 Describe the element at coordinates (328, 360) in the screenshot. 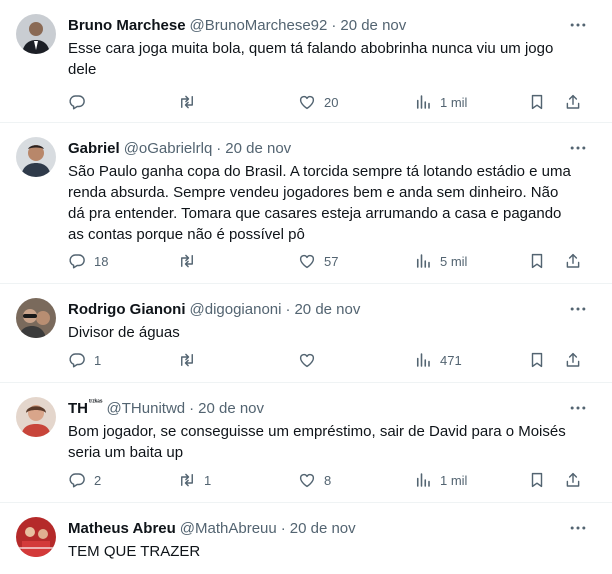

I see `action-bar: 1 471` at that location.